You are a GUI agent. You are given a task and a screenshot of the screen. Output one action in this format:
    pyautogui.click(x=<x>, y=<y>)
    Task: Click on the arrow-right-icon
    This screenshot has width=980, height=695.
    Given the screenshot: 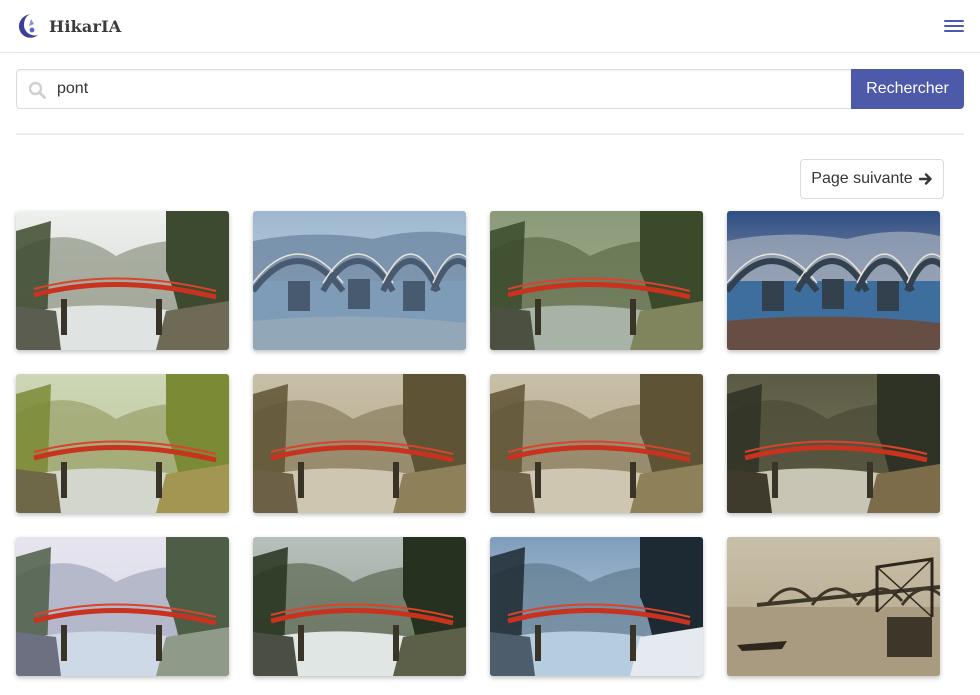 What is the action you would take?
    pyautogui.click(x=925, y=179)
    